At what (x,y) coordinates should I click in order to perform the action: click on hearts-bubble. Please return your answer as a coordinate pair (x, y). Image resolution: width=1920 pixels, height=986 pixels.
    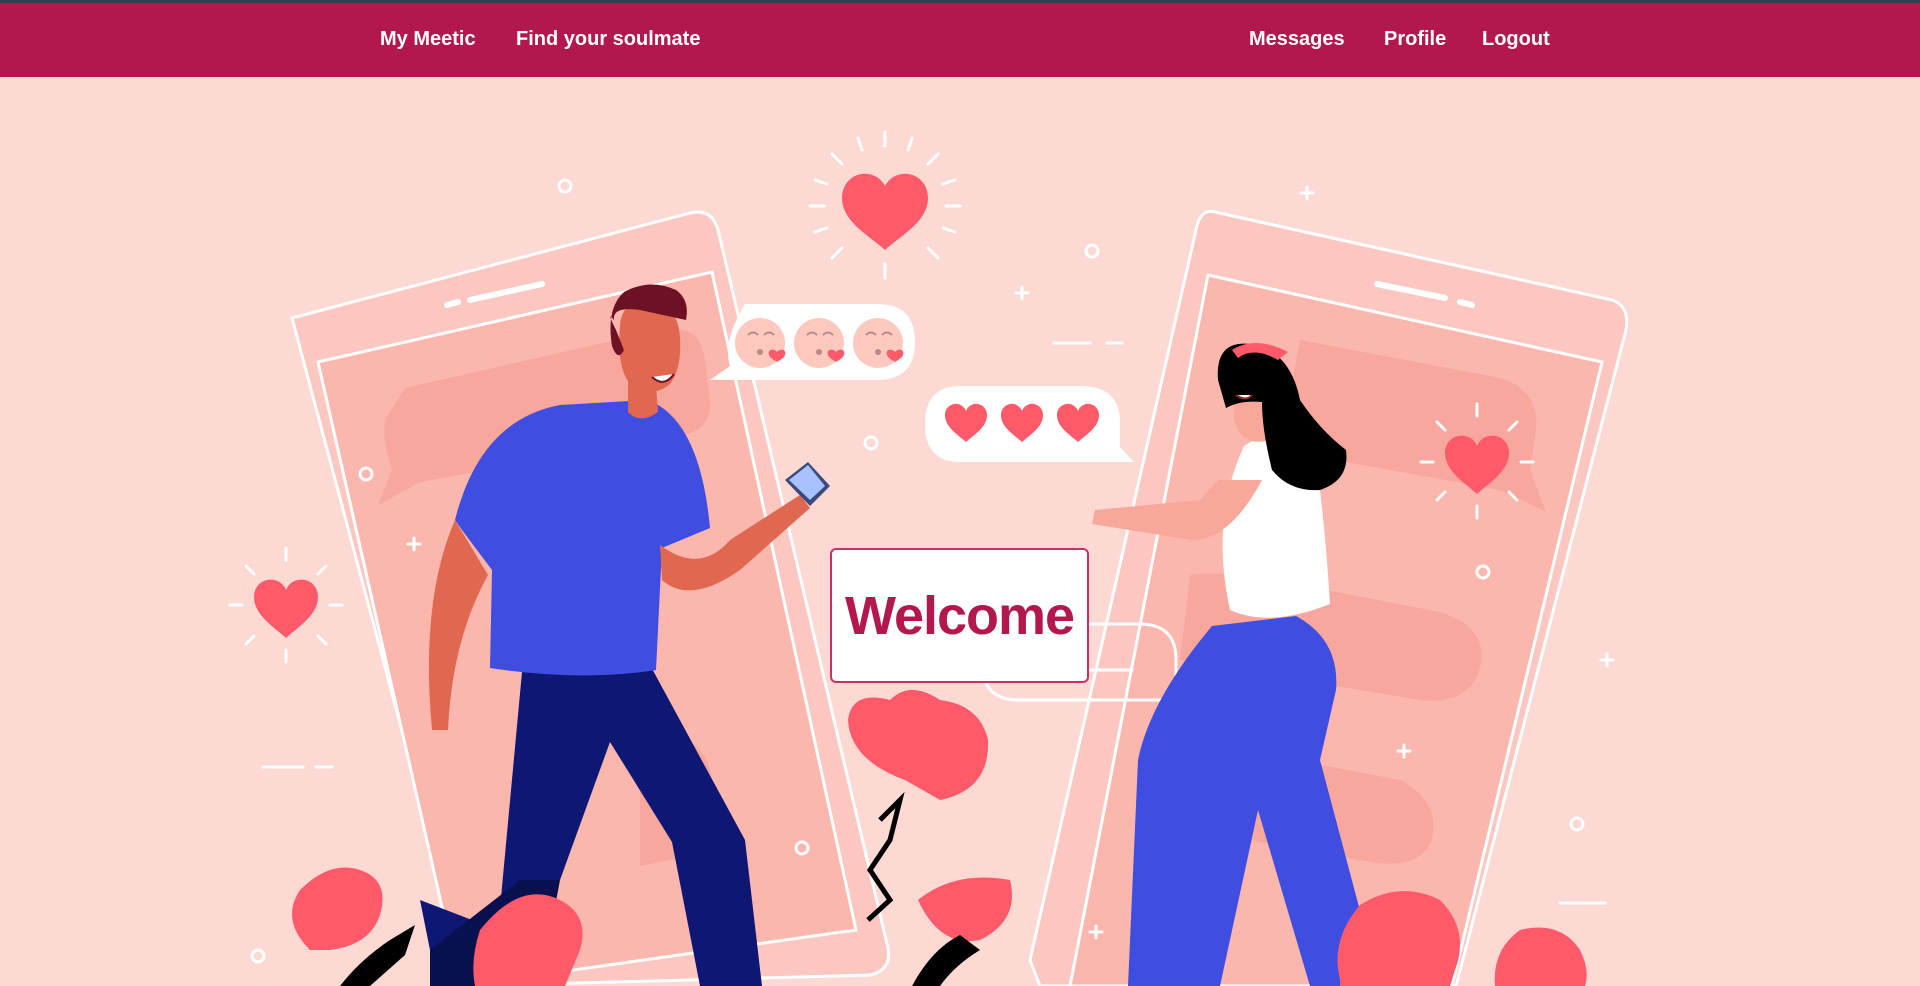
    Looking at the image, I should click on (1029, 424).